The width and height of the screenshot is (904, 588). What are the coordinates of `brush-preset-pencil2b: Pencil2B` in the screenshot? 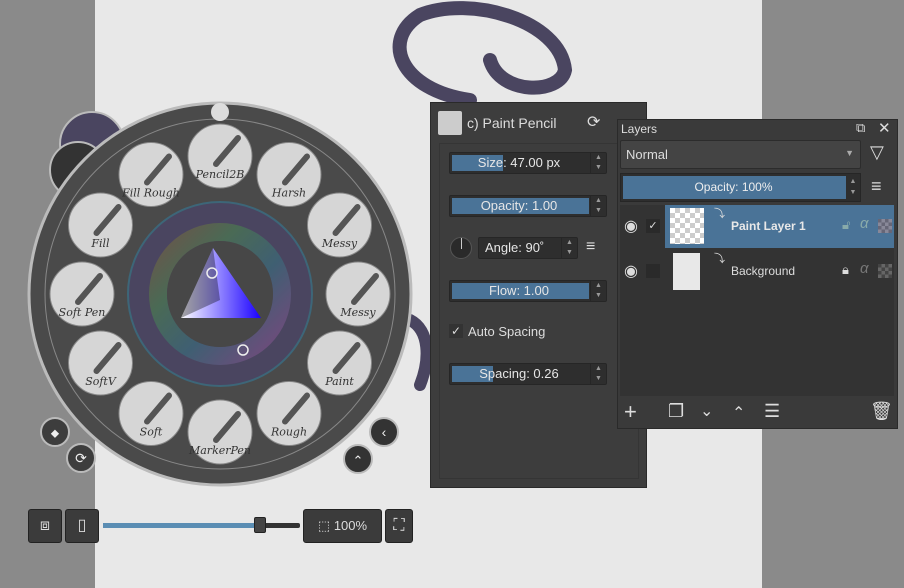 It's located at (220, 156).